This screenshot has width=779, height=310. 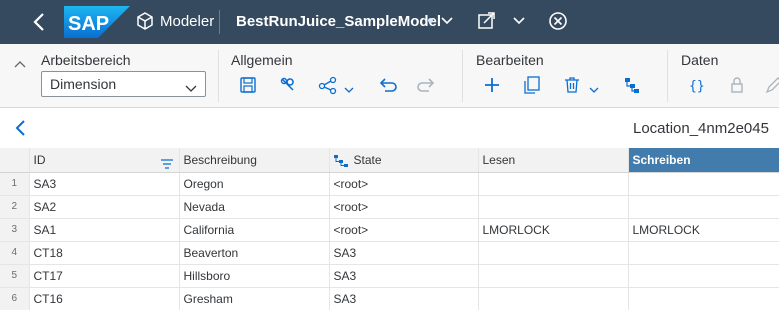 I want to click on sap-logo-text: SAP, so click(x=88, y=24).